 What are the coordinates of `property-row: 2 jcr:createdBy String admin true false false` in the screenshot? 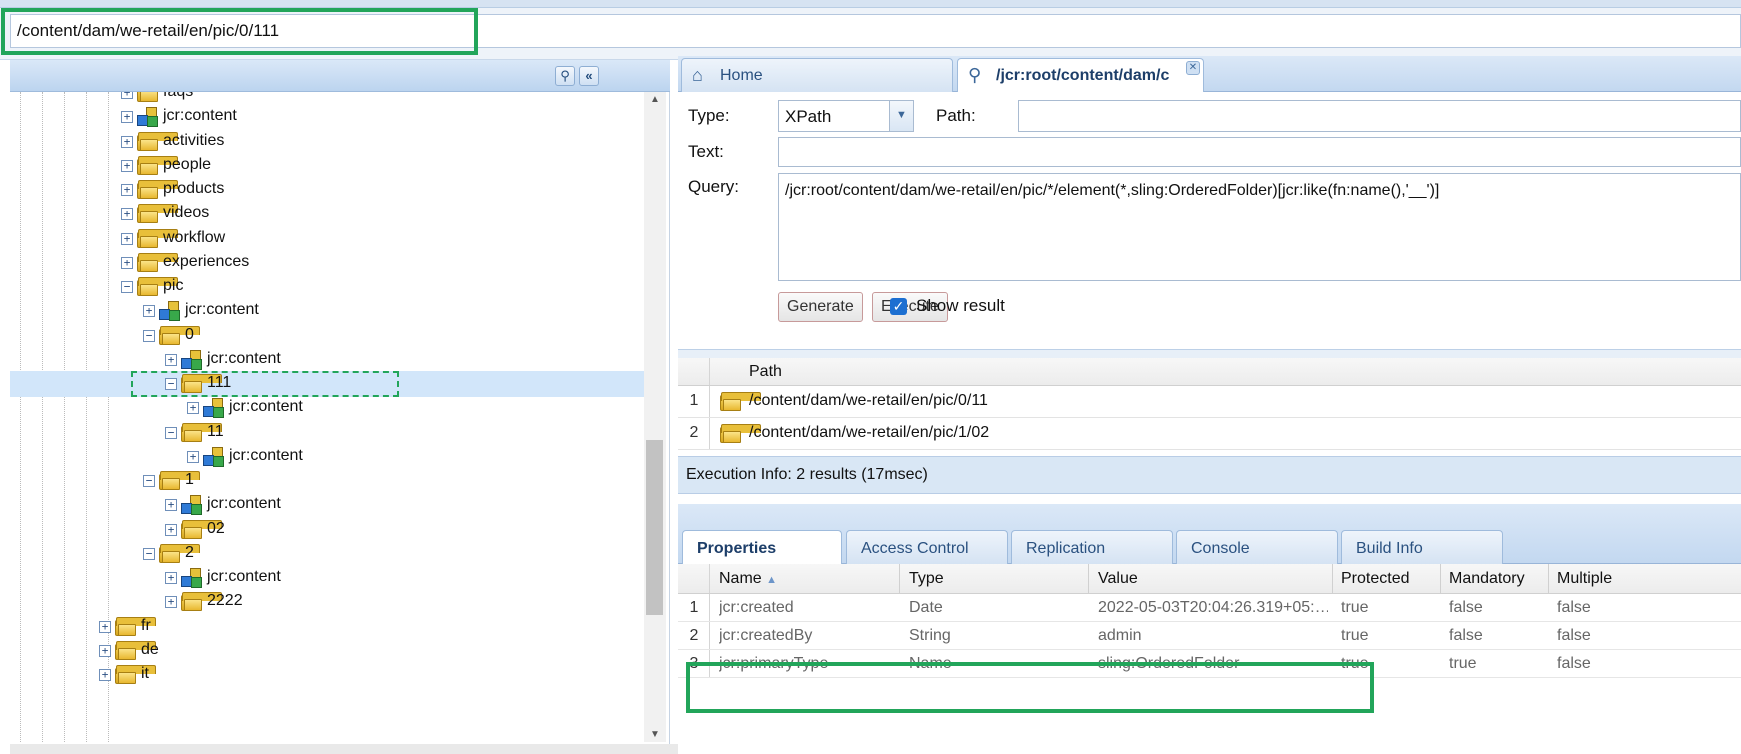 It's located at (1209, 636).